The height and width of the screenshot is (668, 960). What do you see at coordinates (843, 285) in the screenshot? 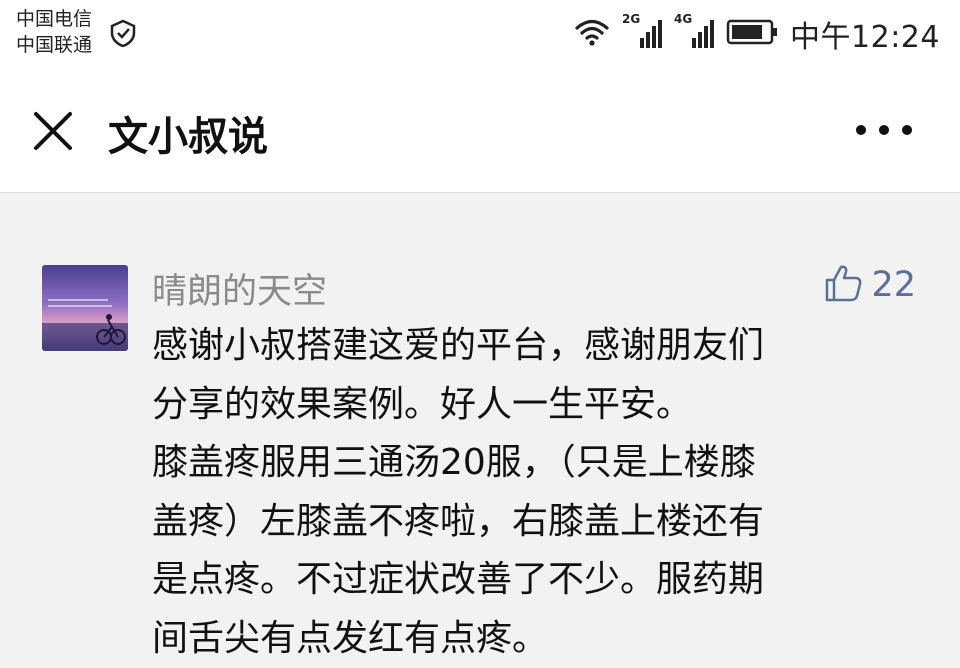
I see `thumbs-up-icon` at bounding box center [843, 285].